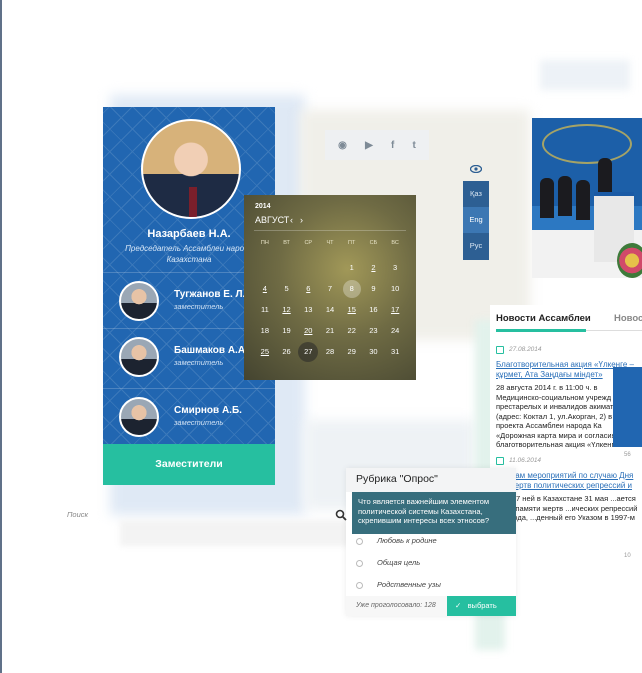  What do you see at coordinates (265, 351) in the screenshot?
I see `calendar-day: 25` at bounding box center [265, 351].